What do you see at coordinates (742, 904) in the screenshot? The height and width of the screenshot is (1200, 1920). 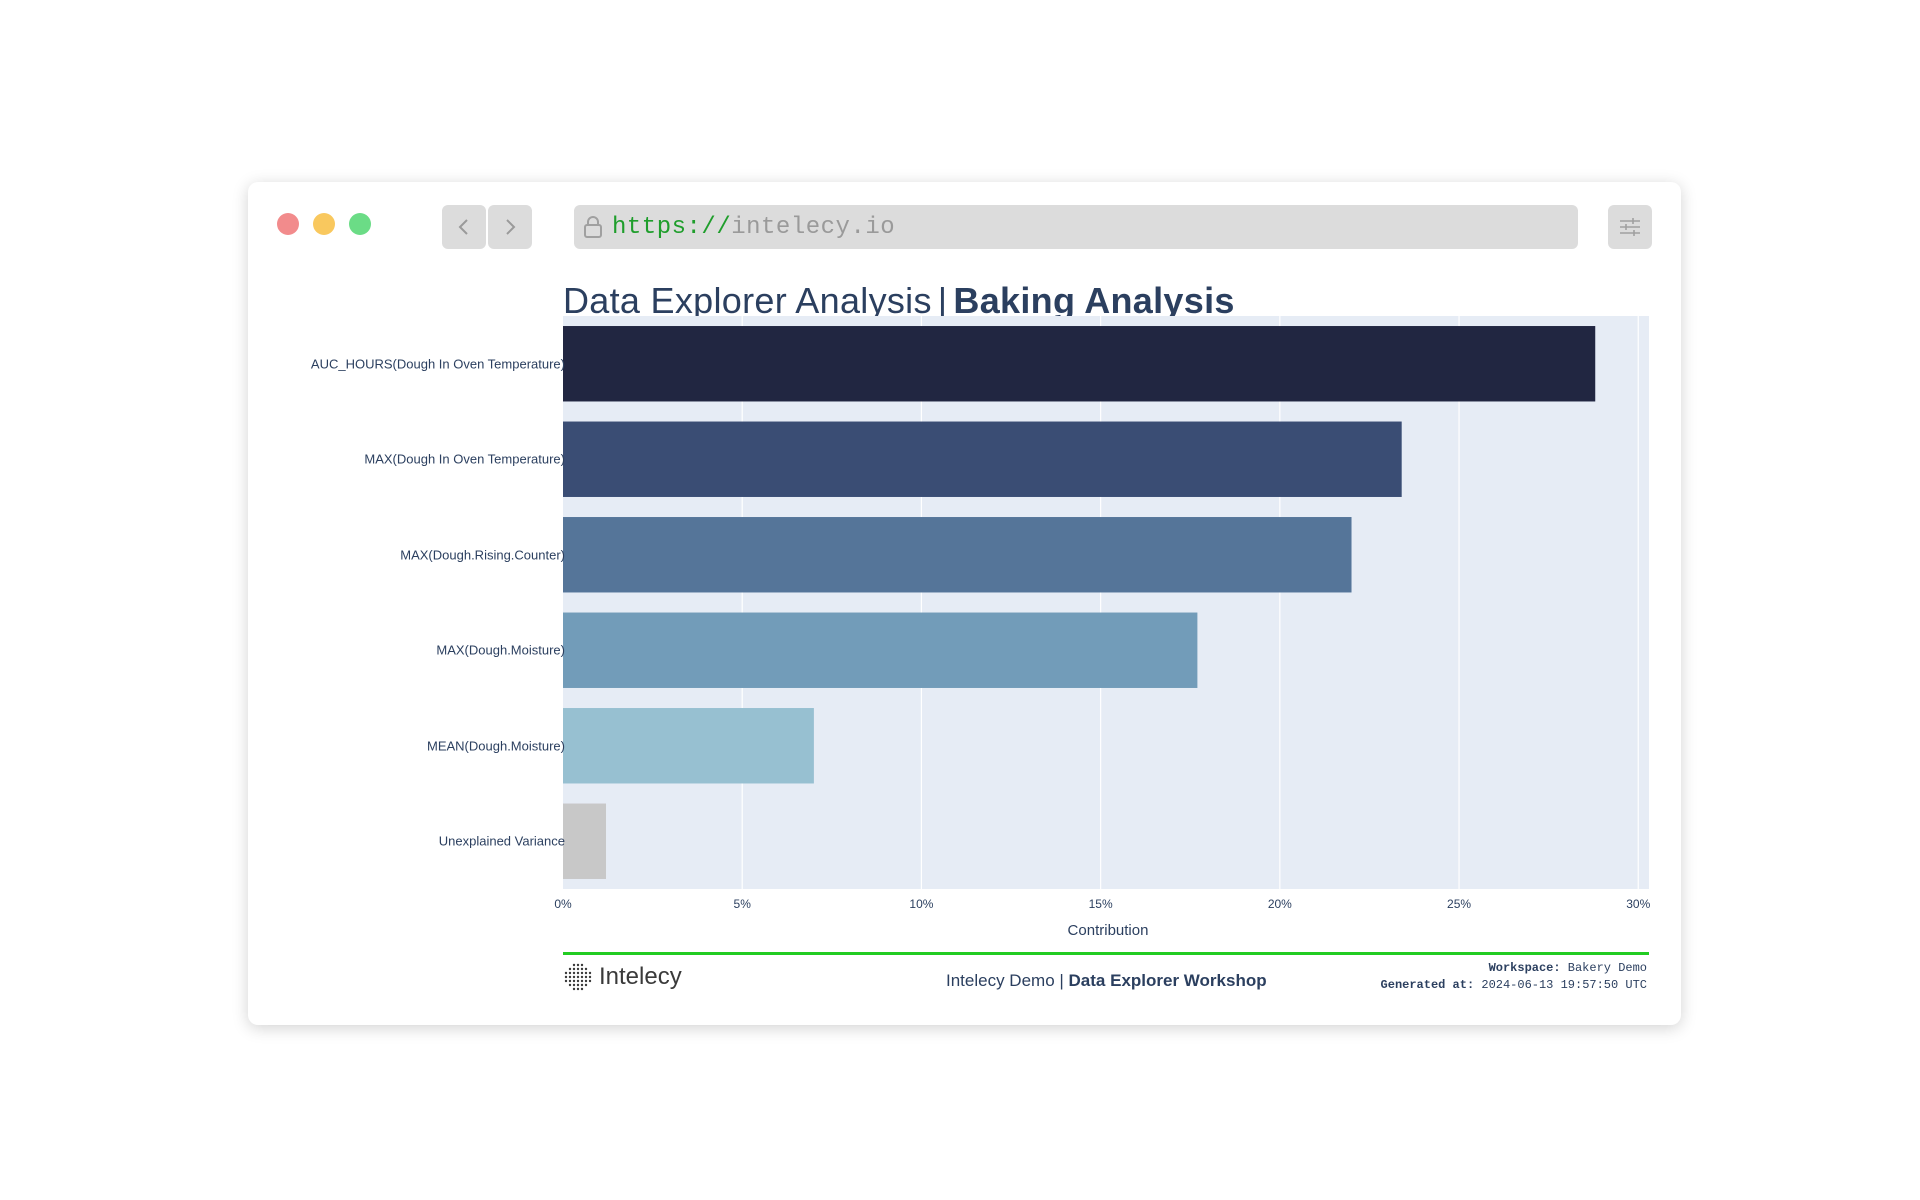 I see `x-tick-label: 5%` at bounding box center [742, 904].